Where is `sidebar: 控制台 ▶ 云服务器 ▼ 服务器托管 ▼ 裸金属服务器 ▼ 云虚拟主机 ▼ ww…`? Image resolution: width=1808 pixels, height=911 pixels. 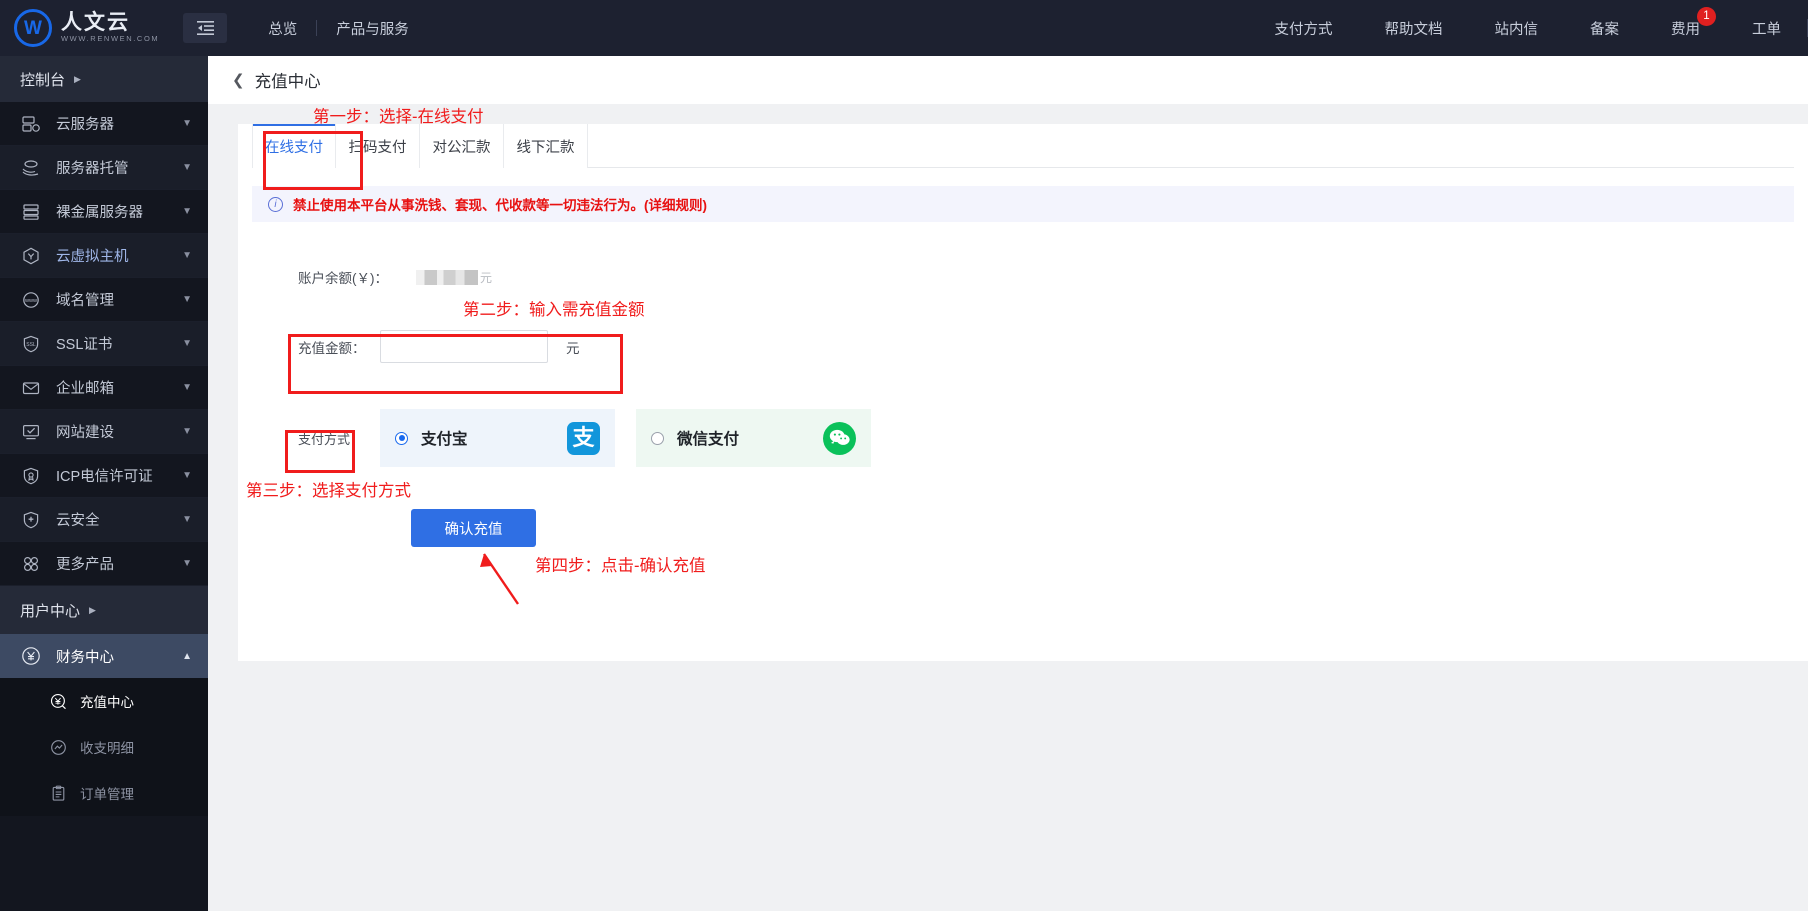 sidebar: 控制台 ▶ 云服务器 ▼ 服务器托管 ▼ 裸金属服务器 ▼ 云虚拟主机 ▼ ww… is located at coordinates (104, 483).